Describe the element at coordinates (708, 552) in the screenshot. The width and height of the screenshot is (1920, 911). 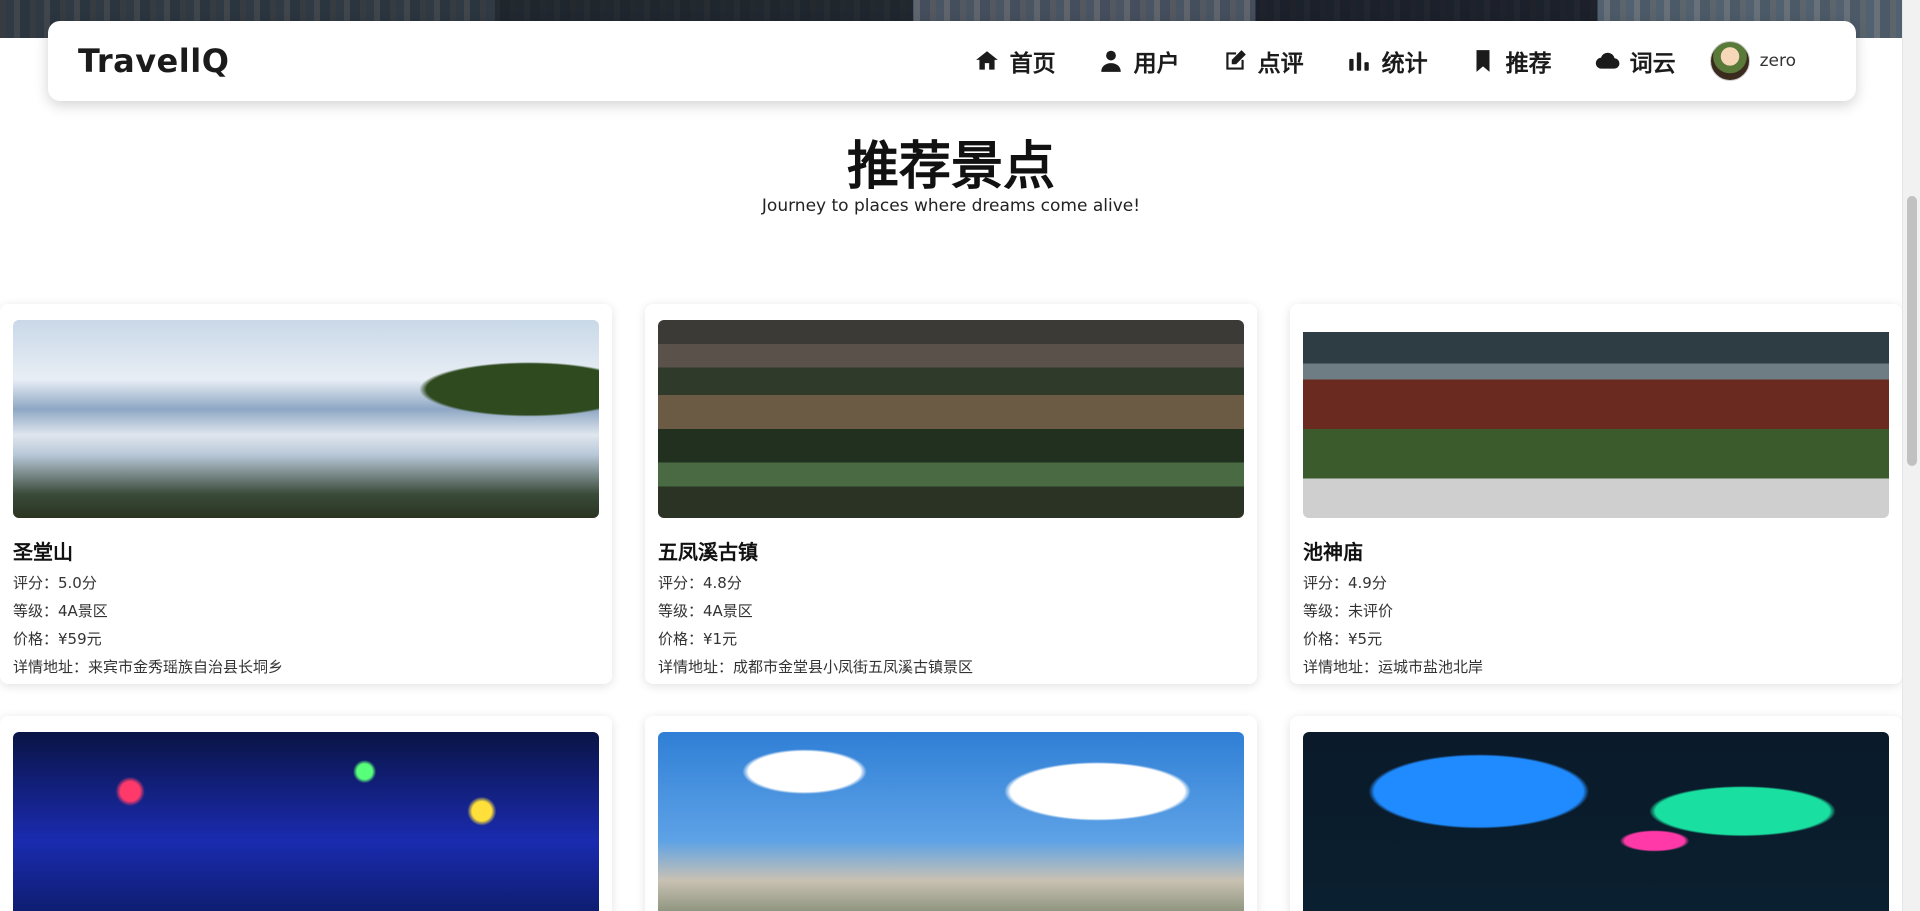
I see `attraction-name: 五凤溪古镇` at that location.